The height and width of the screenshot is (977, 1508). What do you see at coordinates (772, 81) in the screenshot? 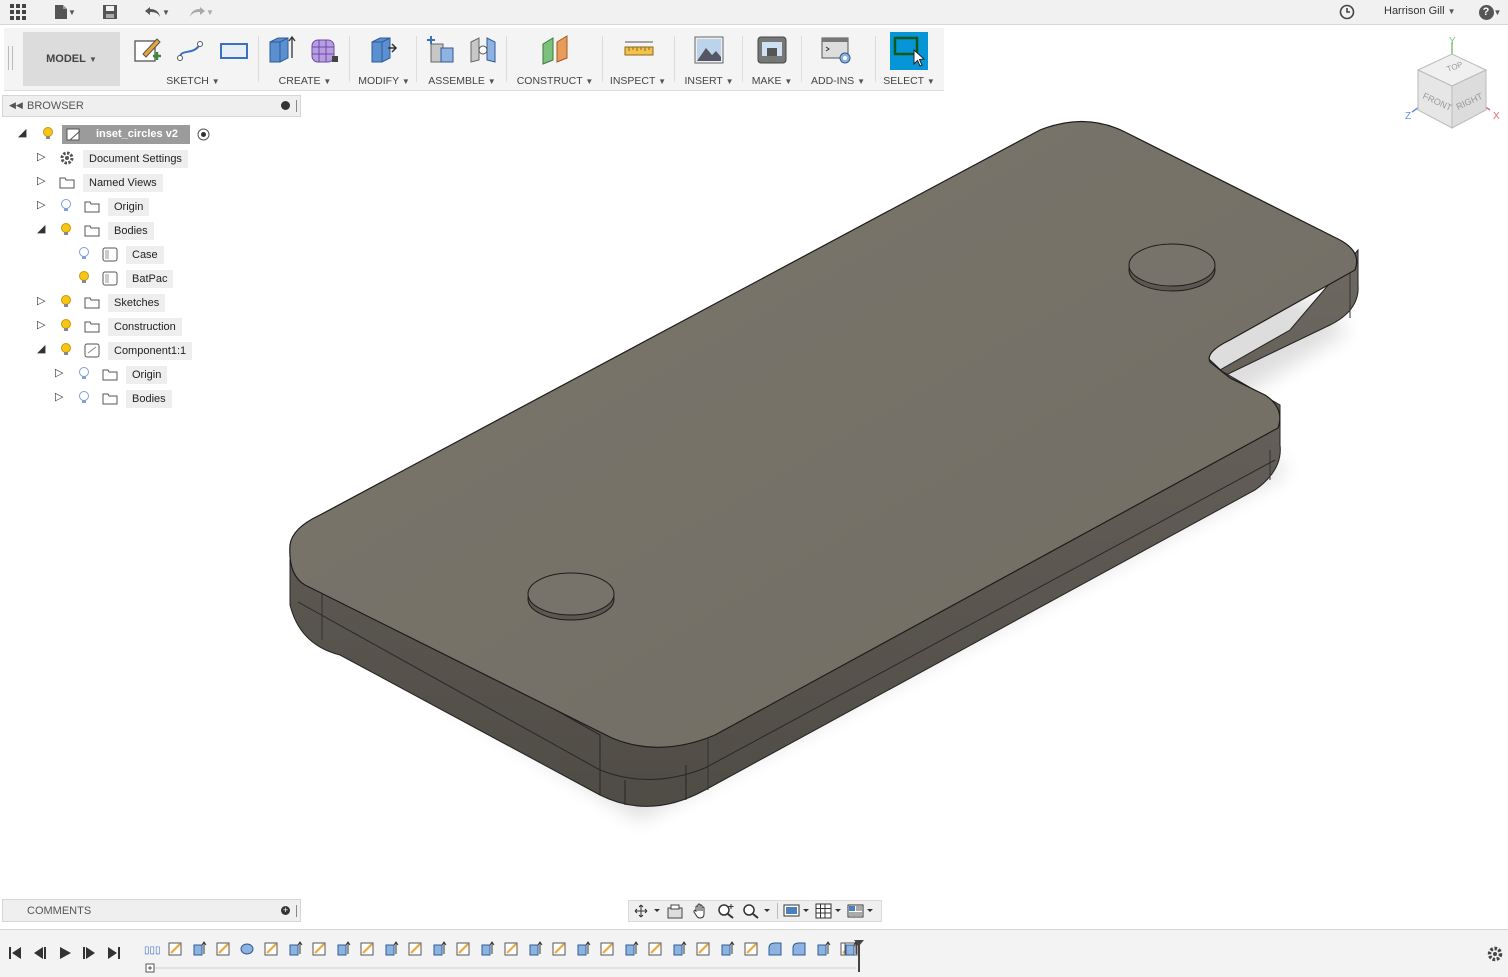
I see `make-group-label: MAKE ▼` at bounding box center [772, 81].